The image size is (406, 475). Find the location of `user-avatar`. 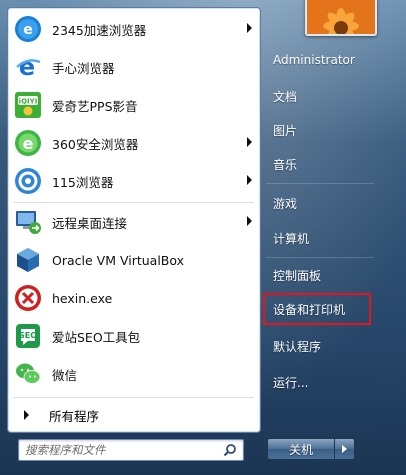

user-avatar is located at coordinates (341, 18).